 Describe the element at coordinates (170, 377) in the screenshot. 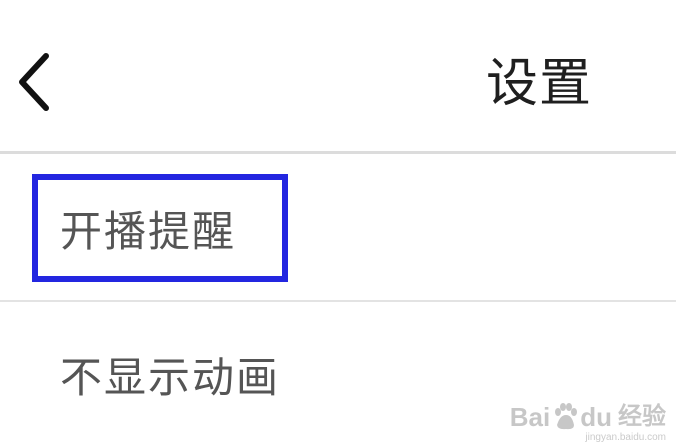

I see `list-item-label: 不显示动画` at that location.